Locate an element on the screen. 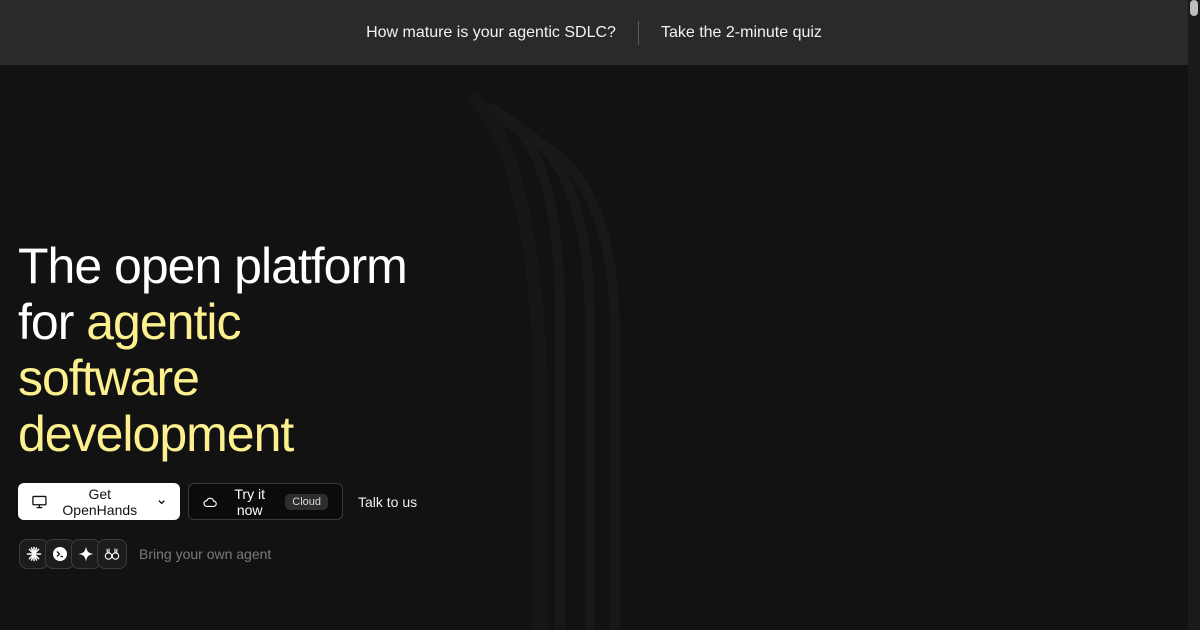  talk-to-us-link: Talk to us is located at coordinates (387, 502).